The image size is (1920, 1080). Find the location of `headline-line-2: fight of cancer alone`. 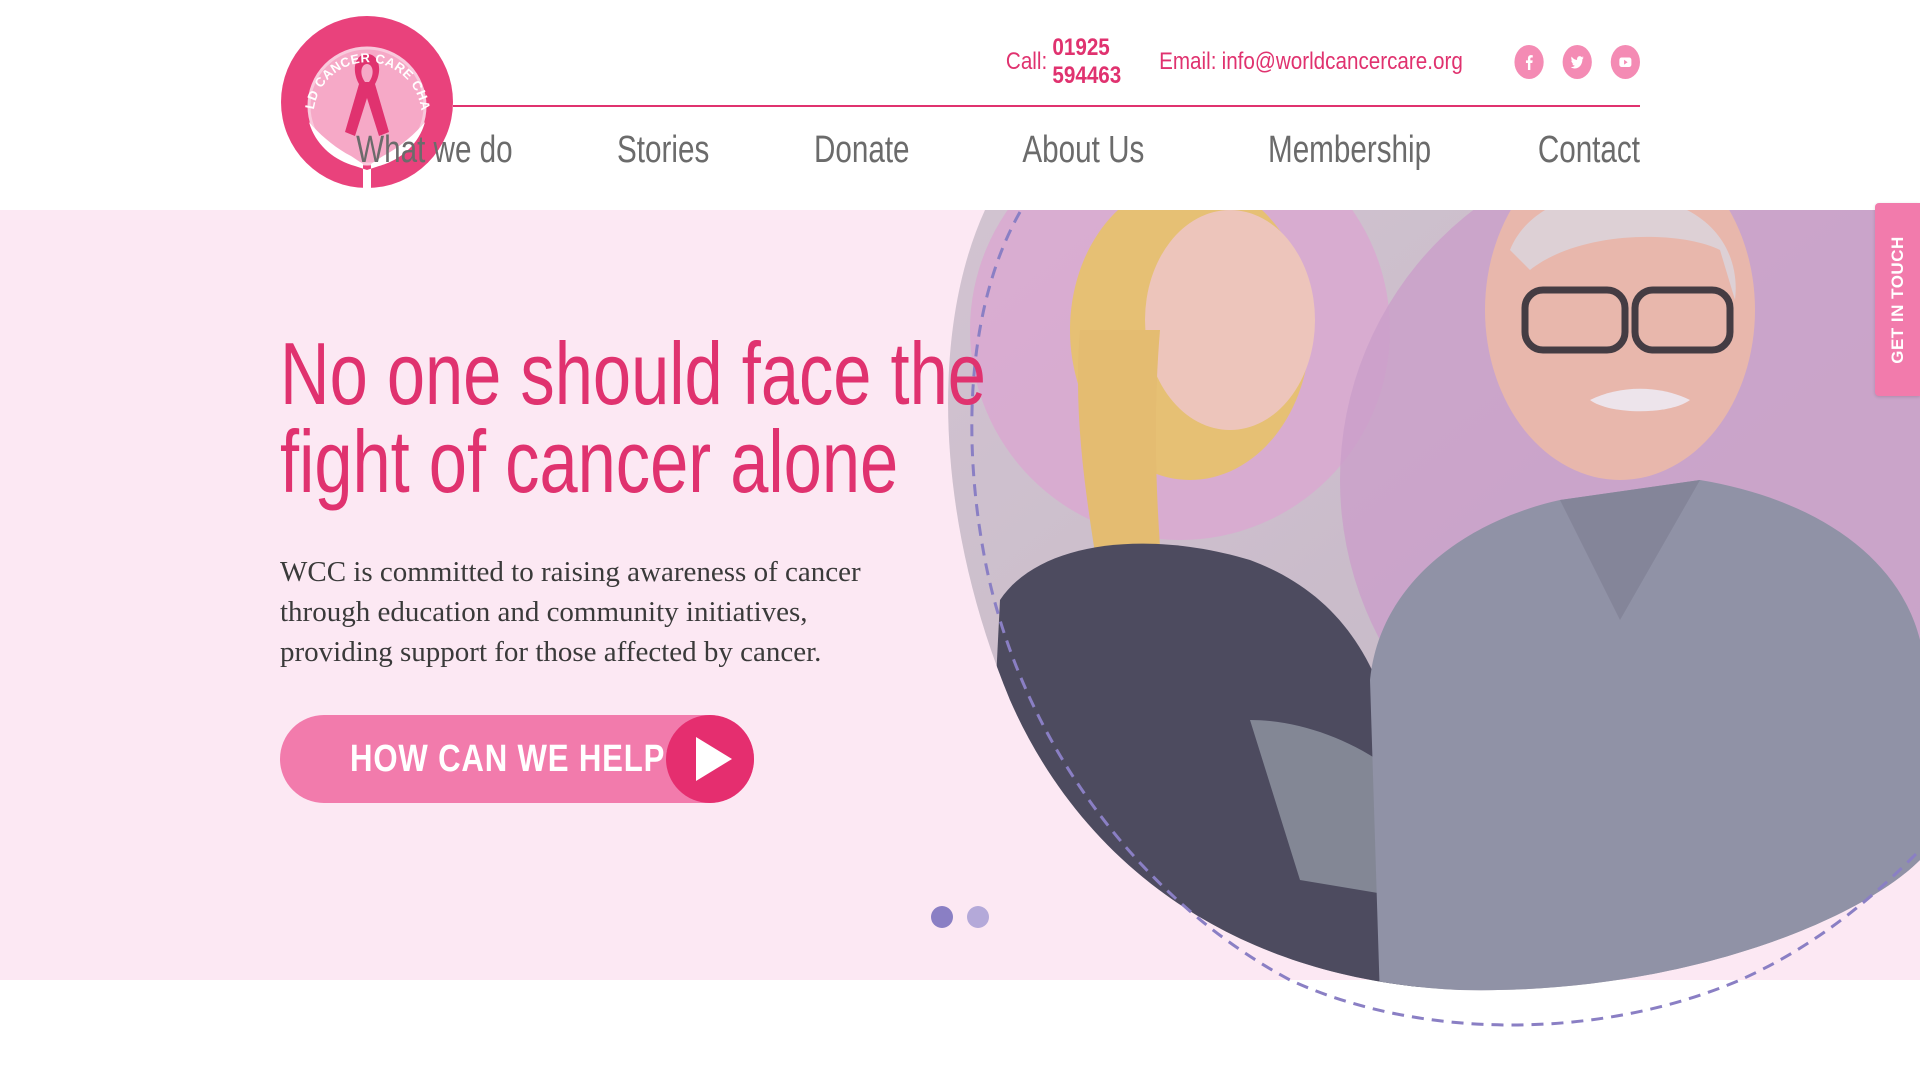

headline-line-2: fight of cancer alone is located at coordinates (589, 461).